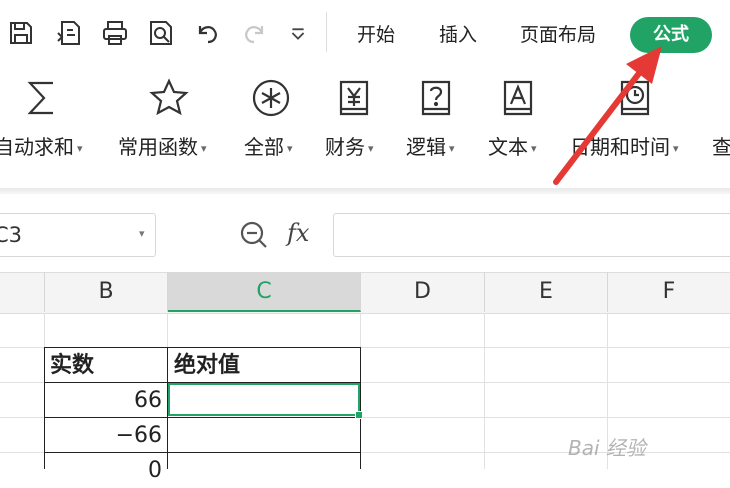 The image size is (730, 488). Describe the element at coordinates (106, 292) in the screenshot. I see `column-header-b: B` at that location.